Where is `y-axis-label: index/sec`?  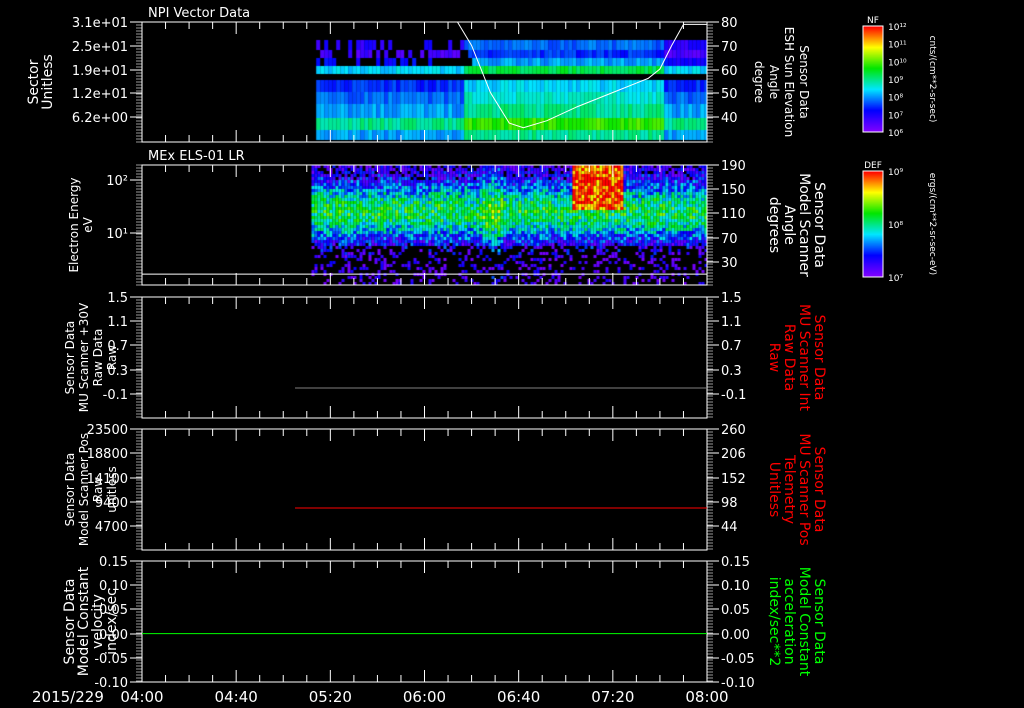 y-axis-label: index/sec is located at coordinates (112, 621).